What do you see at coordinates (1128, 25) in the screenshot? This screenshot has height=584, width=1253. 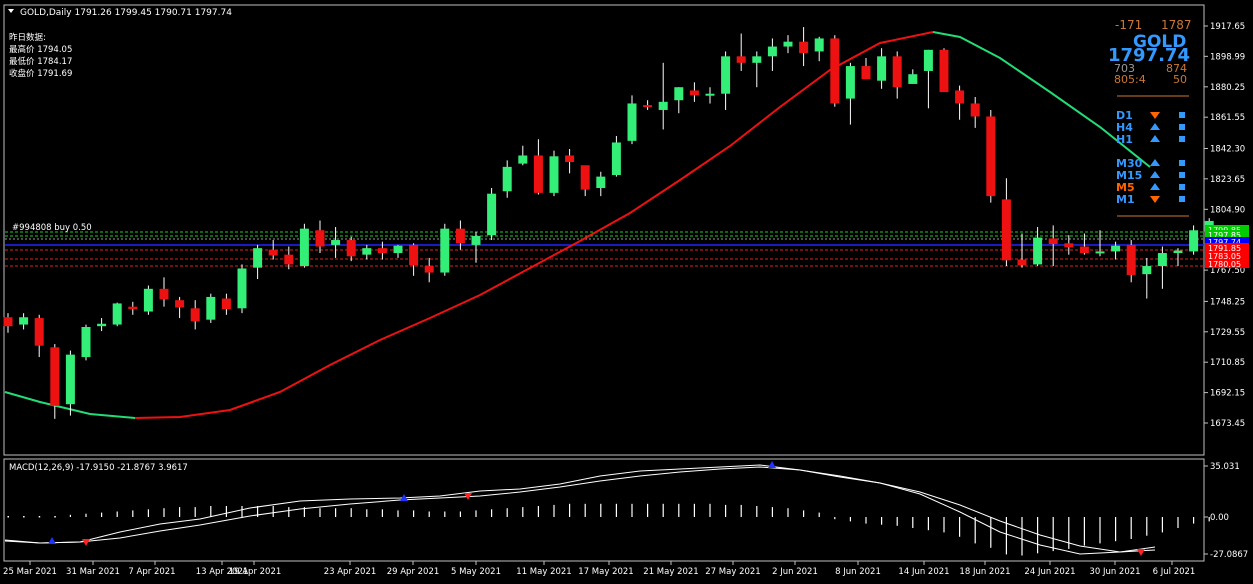 I see `panel-top-left: -171` at bounding box center [1128, 25].